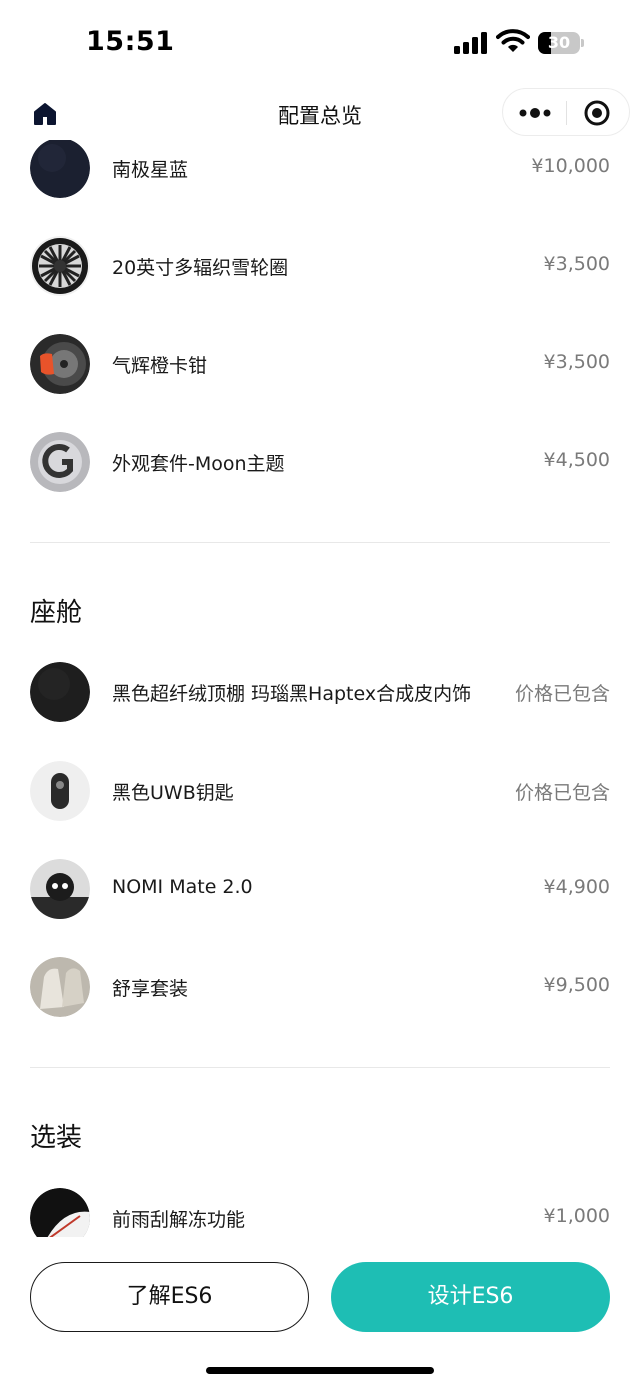 The width and height of the screenshot is (640, 1387). What do you see at coordinates (130, 41) in the screenshot?
I see `status-time: 15:51` at bounding box center [130, 41].